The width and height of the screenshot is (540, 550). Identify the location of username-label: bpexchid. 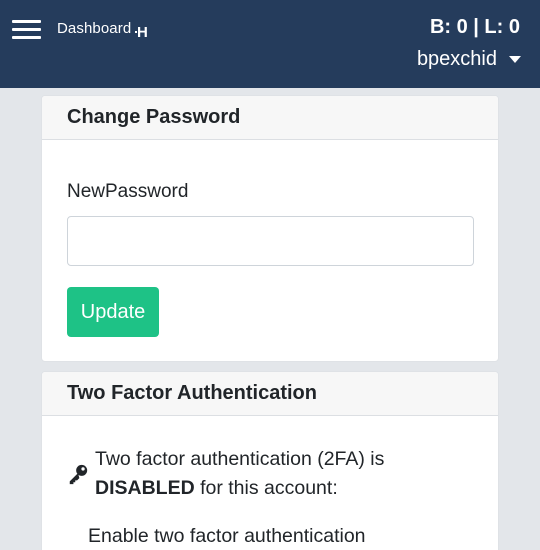
(456, 59).